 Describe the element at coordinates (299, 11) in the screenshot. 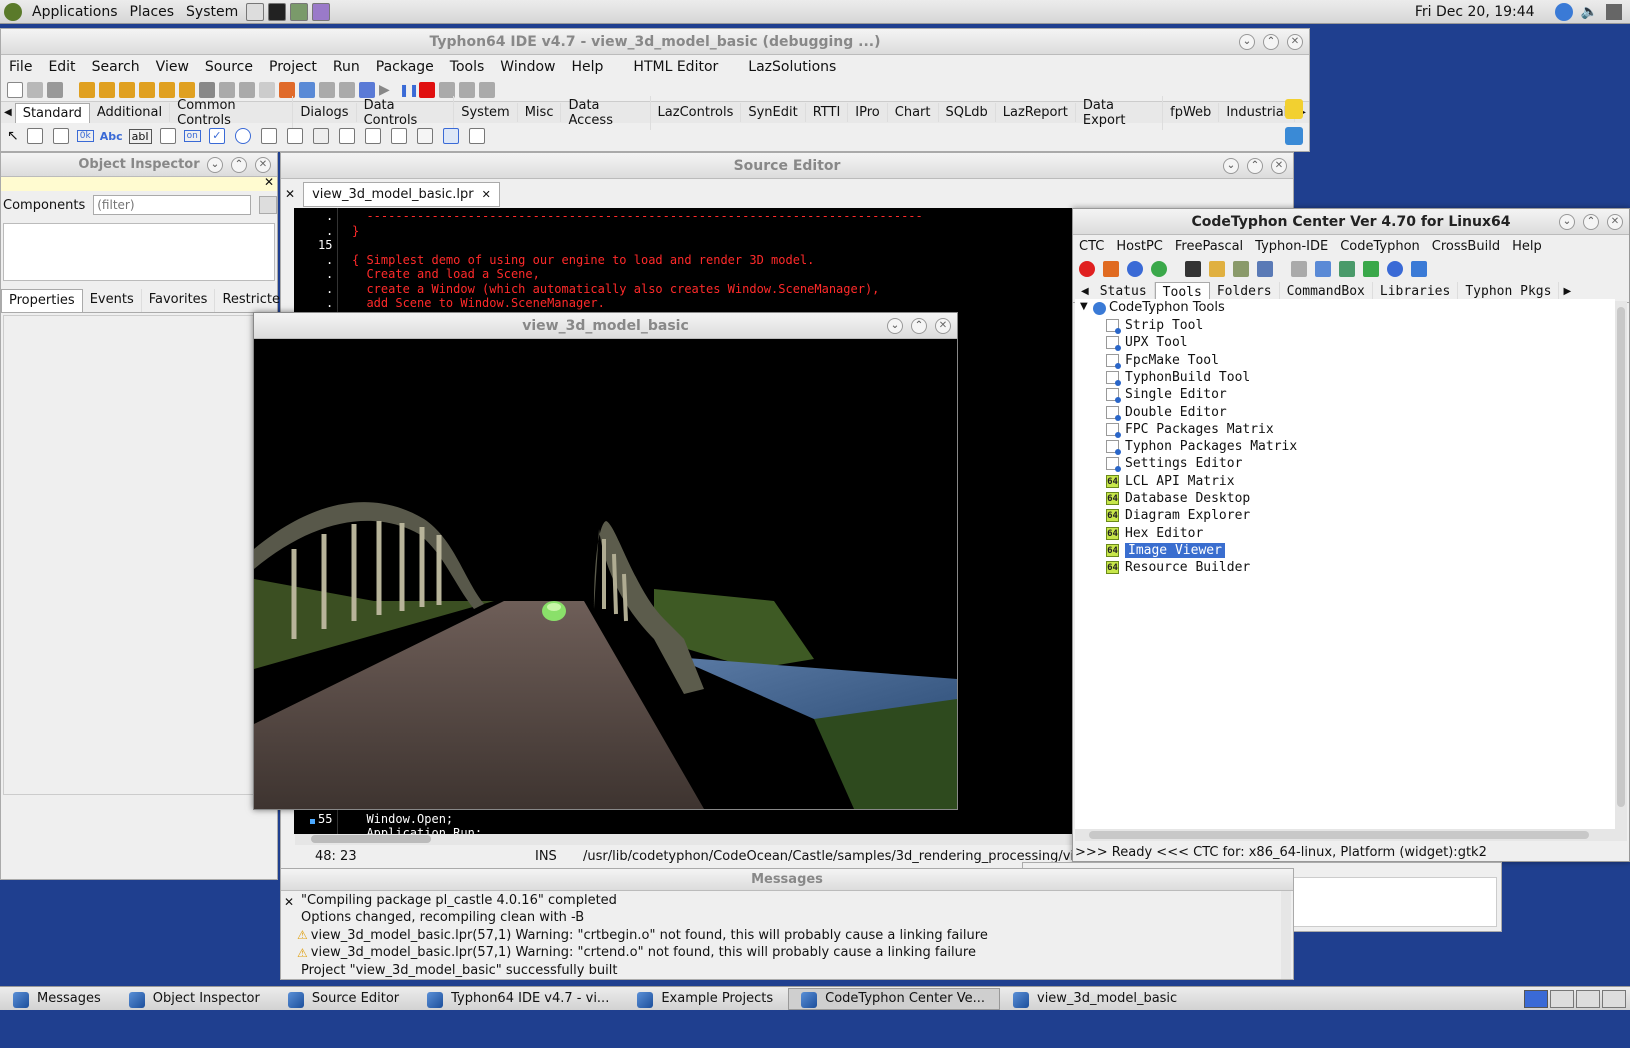

I see `network-launcher-icon` at that location.